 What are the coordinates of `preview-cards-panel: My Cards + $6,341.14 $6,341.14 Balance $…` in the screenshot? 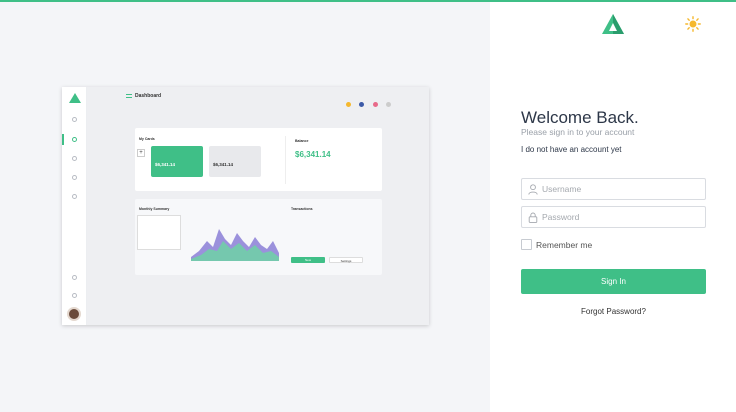 It's located at (258, 159).